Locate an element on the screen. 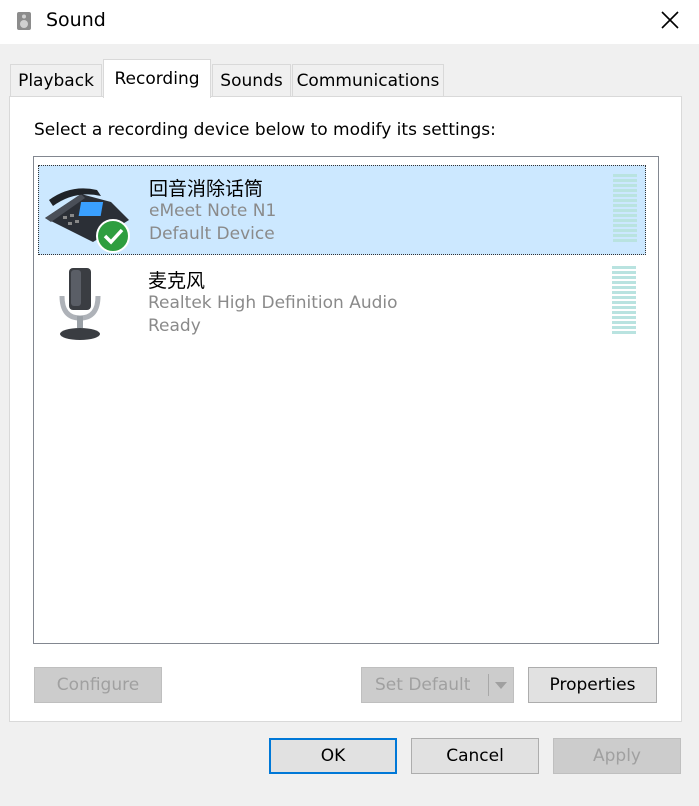  apply-button: Apply is located at coordinates (617, 756).